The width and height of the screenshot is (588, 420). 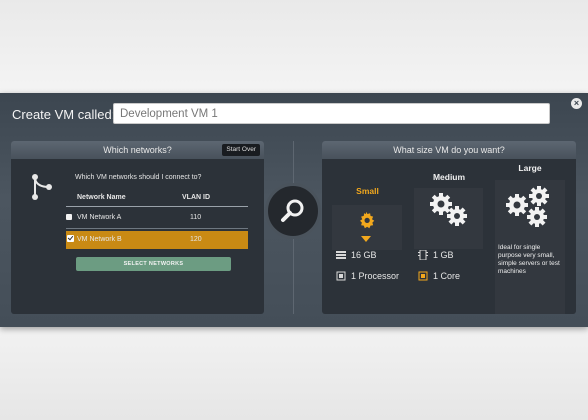 I want to click on vm-name-input, so click(x=331, y=113).